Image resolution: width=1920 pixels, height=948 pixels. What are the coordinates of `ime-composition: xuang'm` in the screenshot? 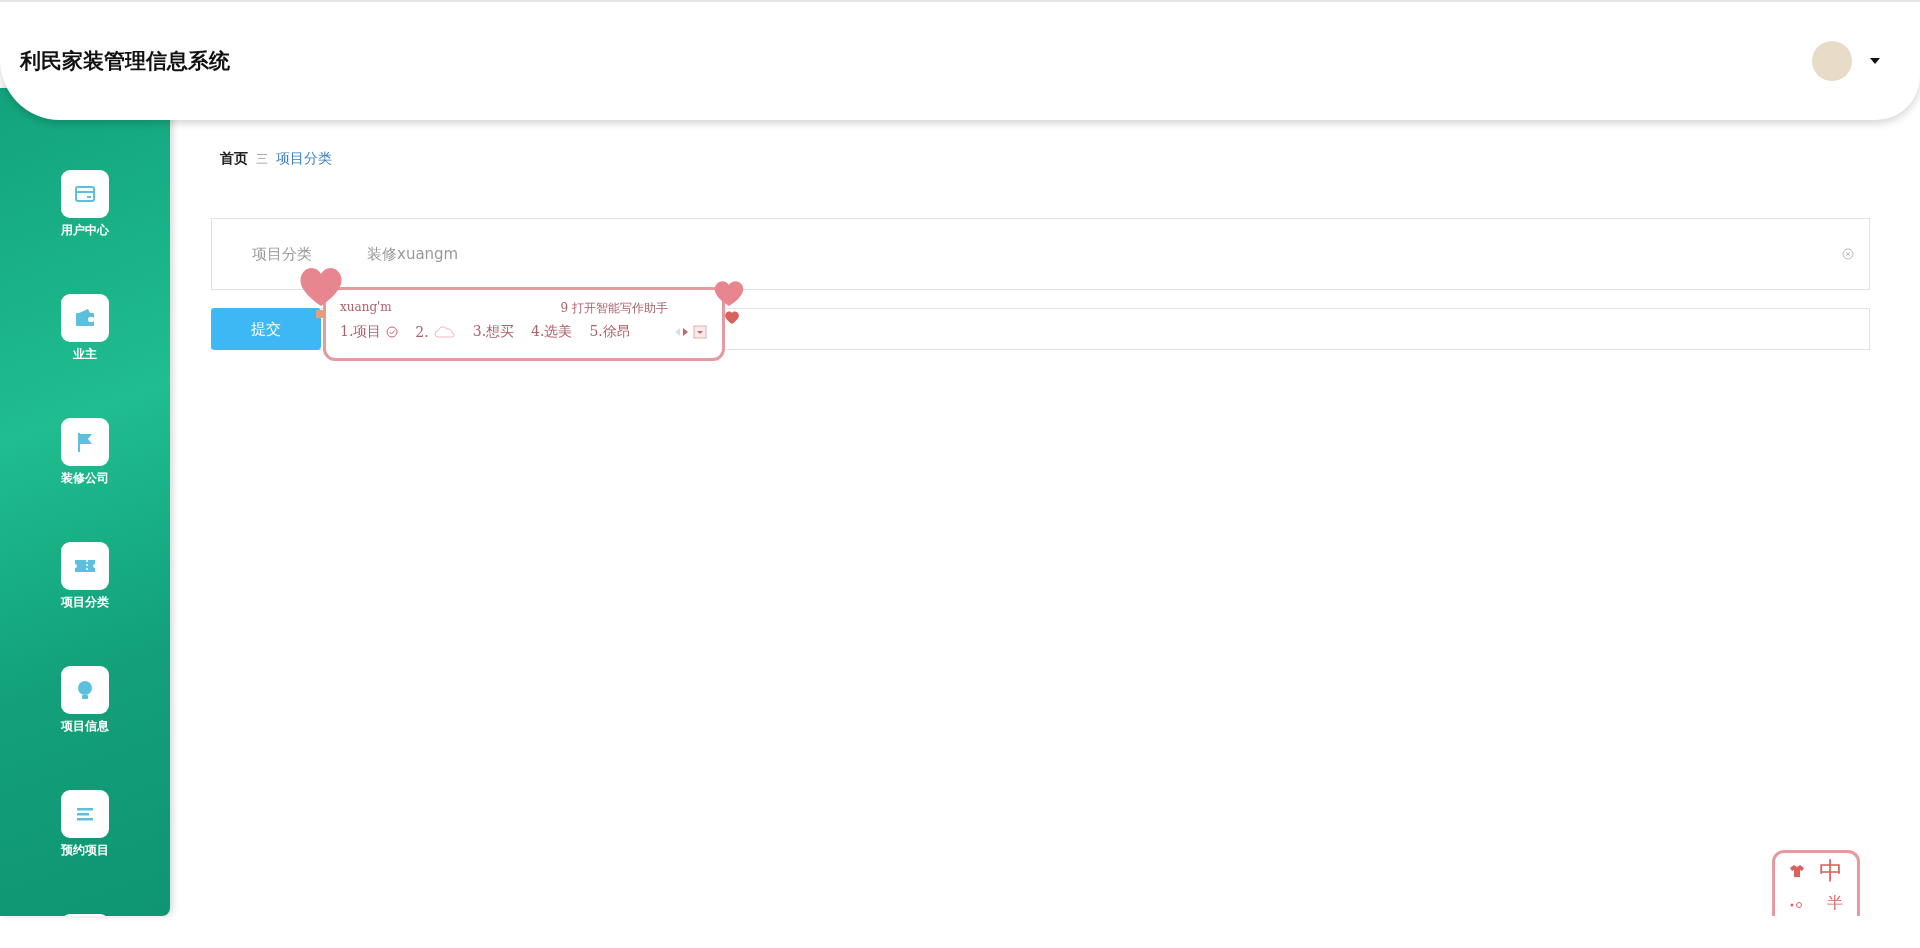 It's located at (366, 308).